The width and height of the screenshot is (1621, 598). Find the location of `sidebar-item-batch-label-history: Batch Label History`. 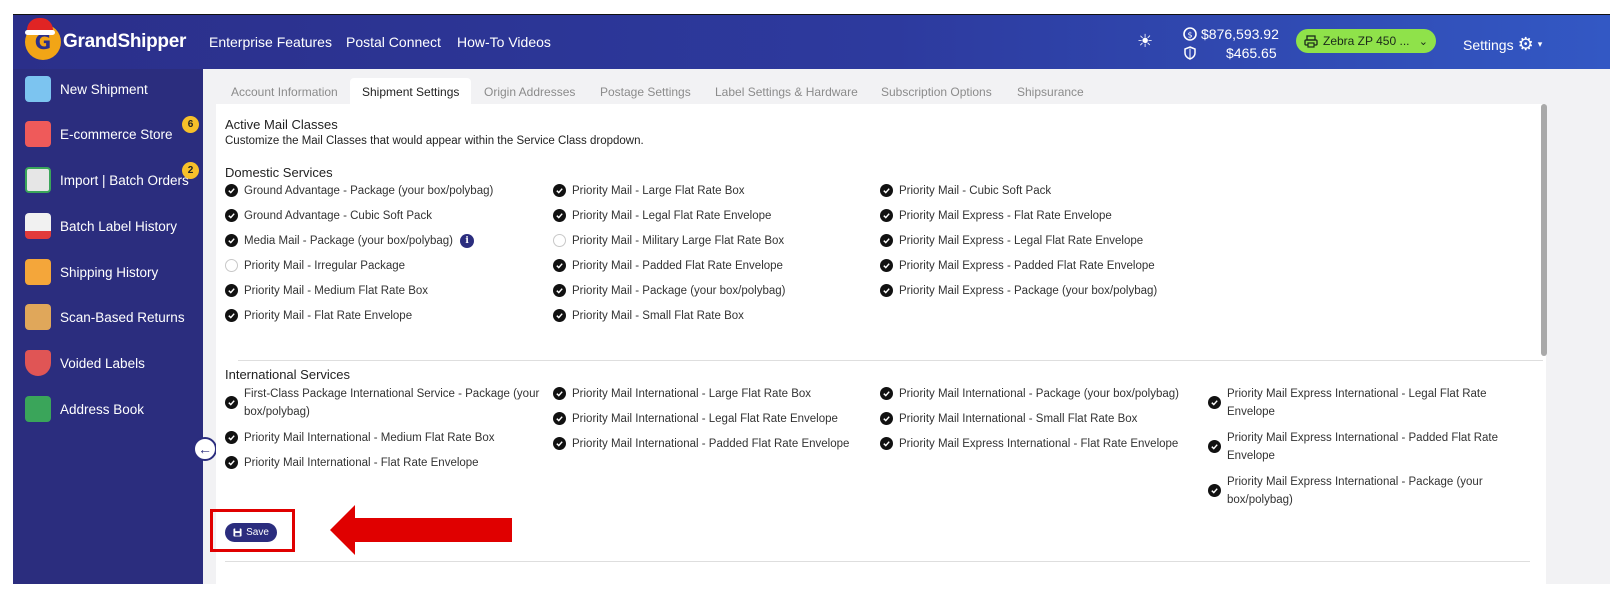

sidebar-item-batch-label-history: Batch Label History is located at coordinates (108, 226).